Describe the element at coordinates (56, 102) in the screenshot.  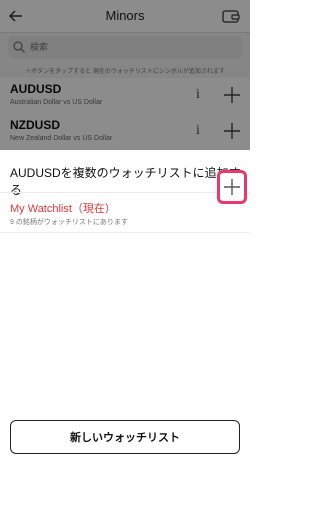
I see `symbol-description: Australian Dollar vs US Dollar` at that location.